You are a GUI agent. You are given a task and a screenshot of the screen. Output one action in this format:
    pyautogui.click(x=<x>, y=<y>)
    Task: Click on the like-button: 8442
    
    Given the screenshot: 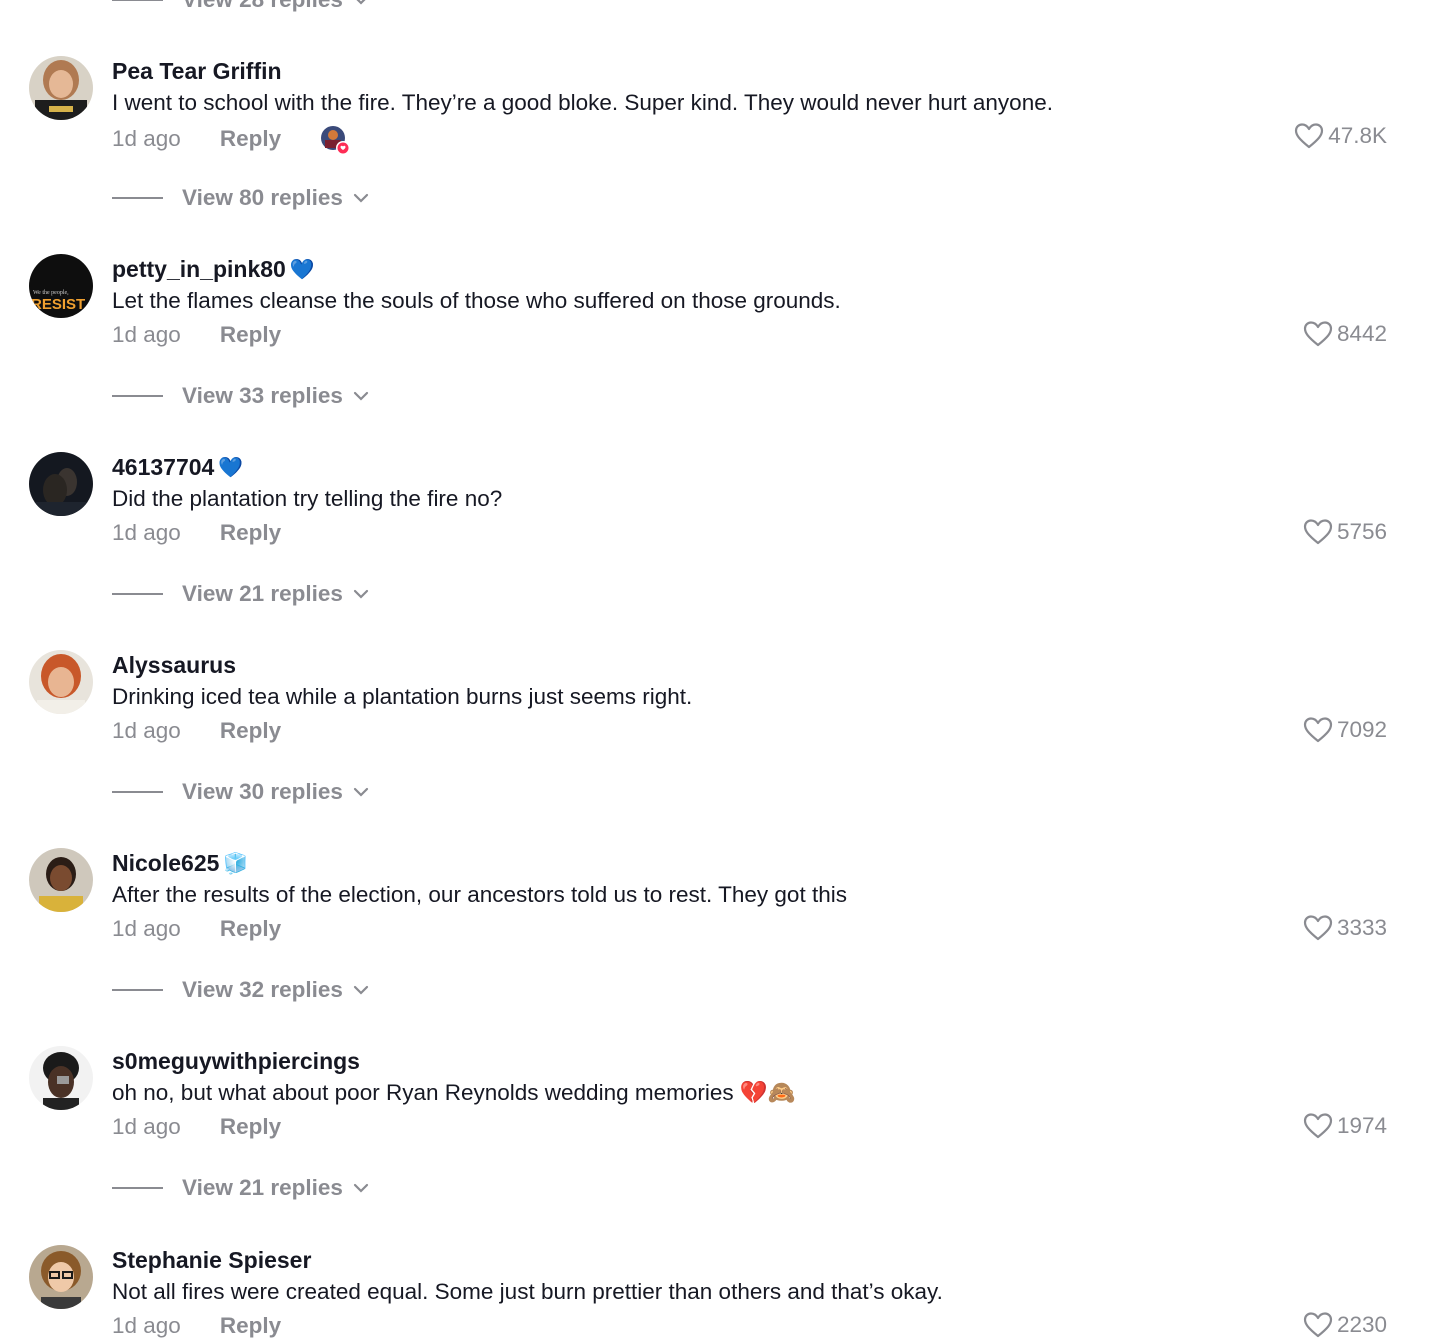 What is the action you would take?
    pyautogui.click(x=1345, y=334)
    